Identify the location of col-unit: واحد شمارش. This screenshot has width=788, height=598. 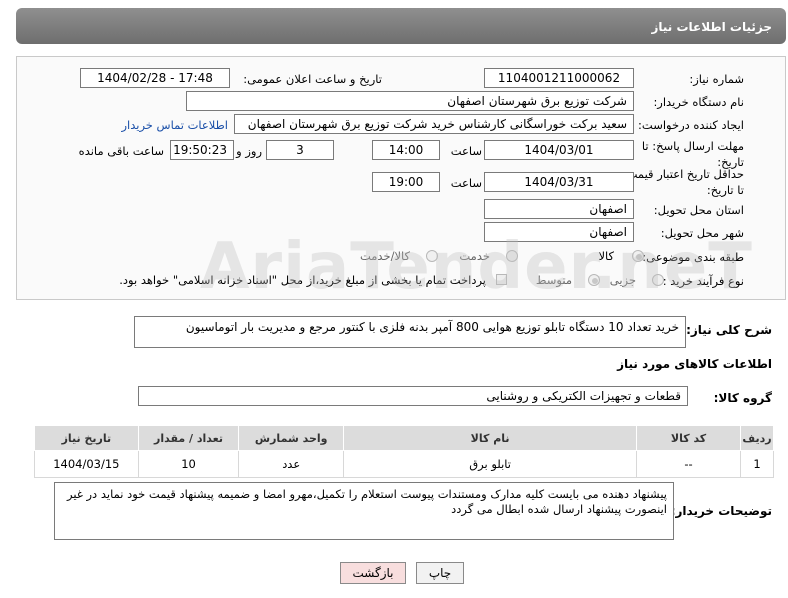
(291, 438).